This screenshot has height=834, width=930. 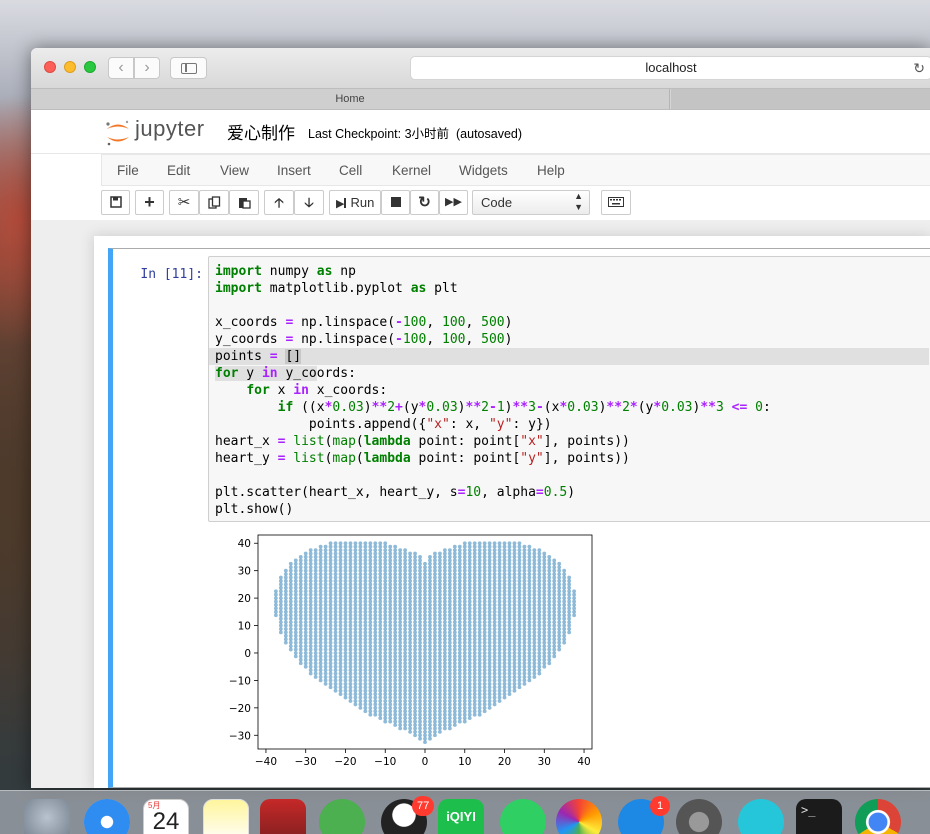 I want to click on save-button, so click(x=115, y=202).